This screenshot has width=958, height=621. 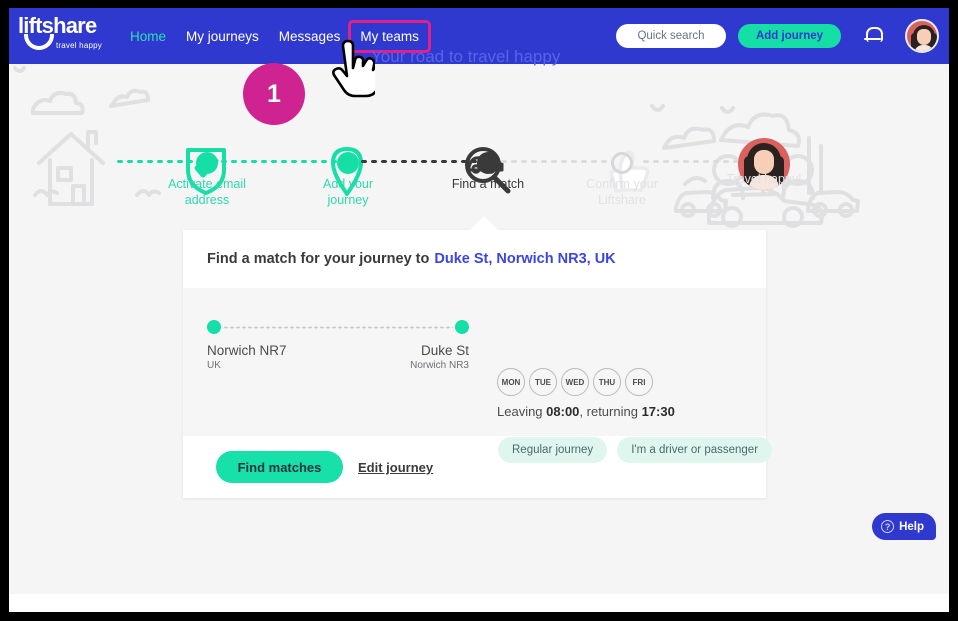 I want to click on step-label-activate-email: Activate email address, so click(x=207, y=192).